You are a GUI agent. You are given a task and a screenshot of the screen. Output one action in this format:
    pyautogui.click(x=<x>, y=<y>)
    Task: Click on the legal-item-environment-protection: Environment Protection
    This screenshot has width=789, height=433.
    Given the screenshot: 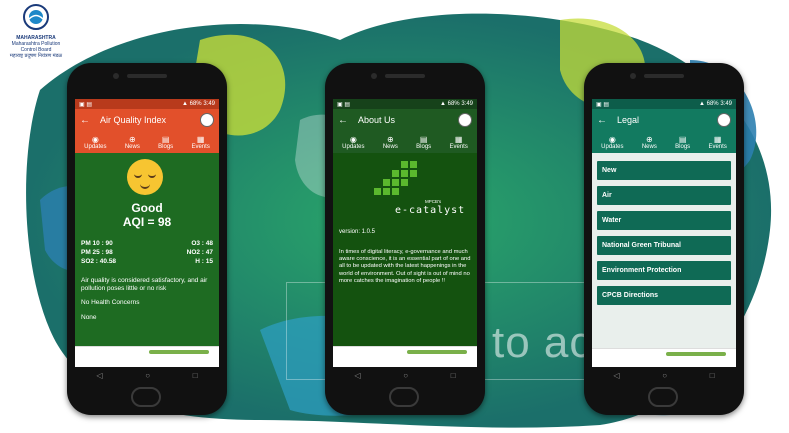 What is the action you would take?
    pyautogui.click(x=664, y=270)
    